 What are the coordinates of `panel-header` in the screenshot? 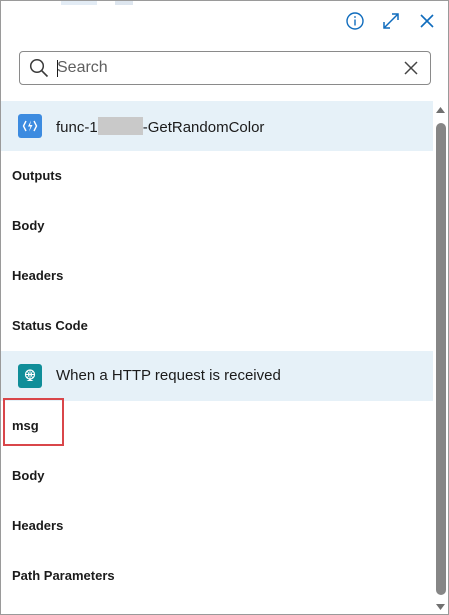 It's located at (224, 21).